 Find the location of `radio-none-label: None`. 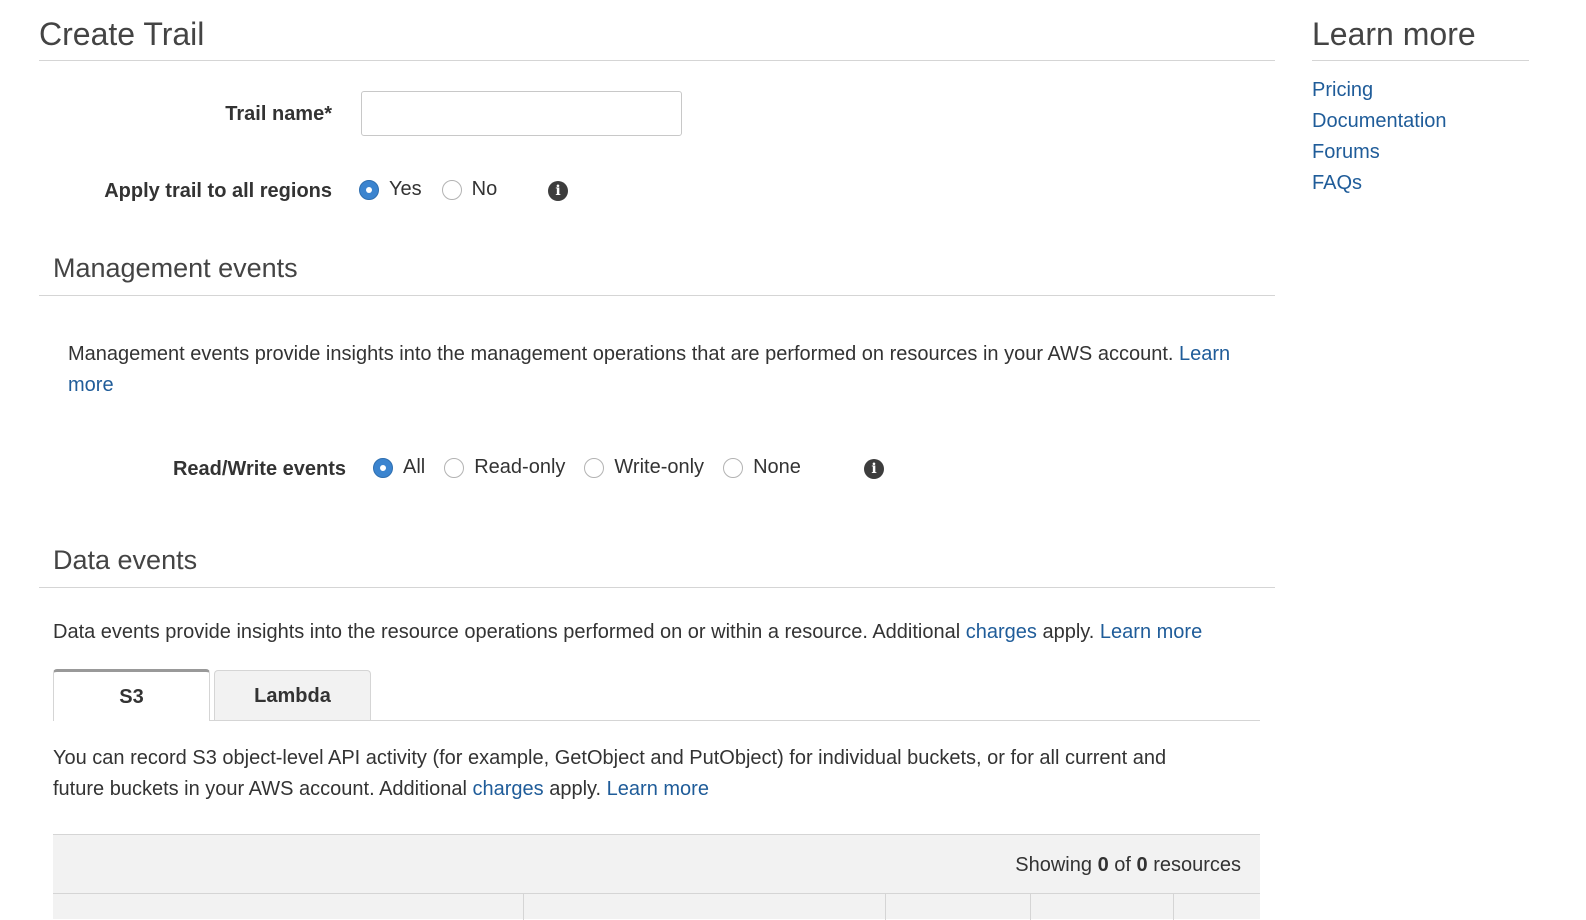

radio-none-label: None is located at coordinates (777, 467).